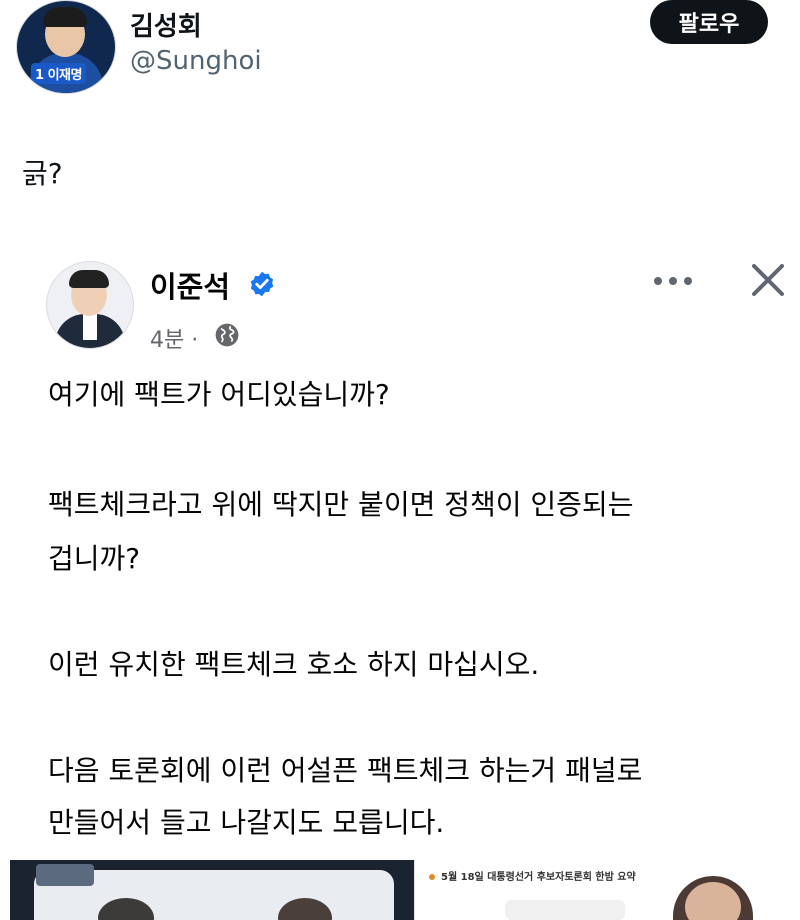 This screenshot has height=920, width=800. What do you see at coordinates (341, 504) in the screenshot?
I see `post-paragraph: 팩트체크라고 위에 딱지만 붙이면 정책이 인증되는` at bounding box center [341, 504].